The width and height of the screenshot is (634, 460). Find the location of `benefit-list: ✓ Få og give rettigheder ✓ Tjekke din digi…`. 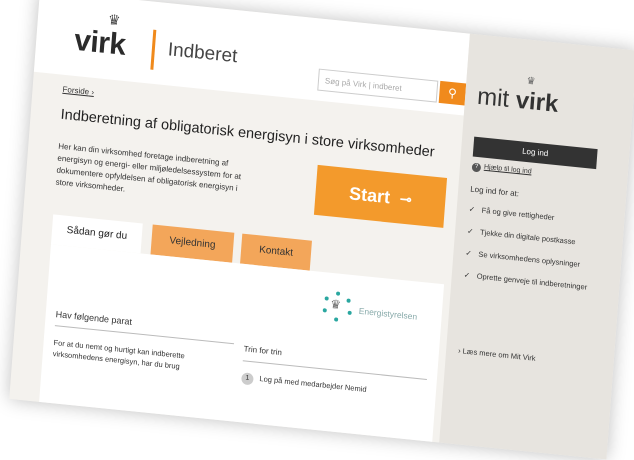

benefit-list: ✓ Få og give rettigheder ✓ Tjekke din digi… is located at coordinates (531, 254).